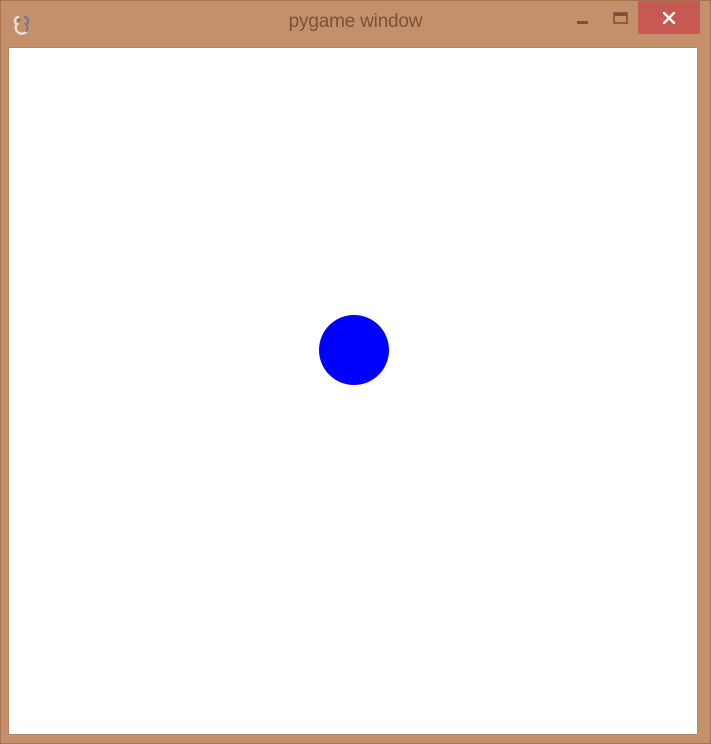 The height and width of the screenshot is (744, 711). I want to click on blue-ball, so click(354, 350).